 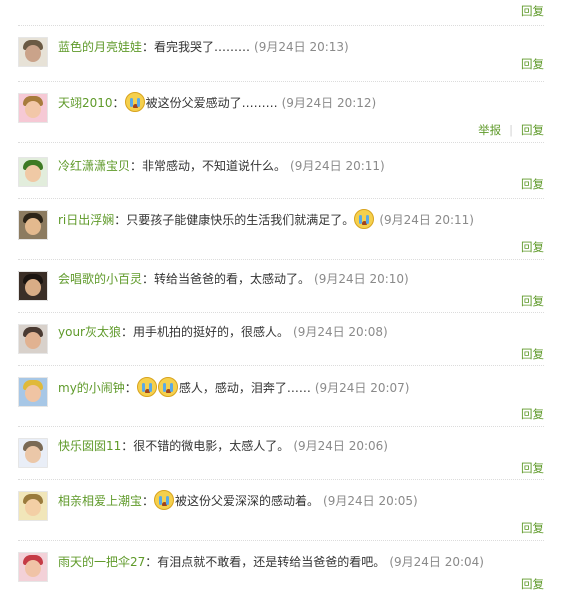 What do you see at coordinates (370, 501) in the screenshot?
I see `comment-time: (9月24日 20:05)` at bounding box center [370, 501].